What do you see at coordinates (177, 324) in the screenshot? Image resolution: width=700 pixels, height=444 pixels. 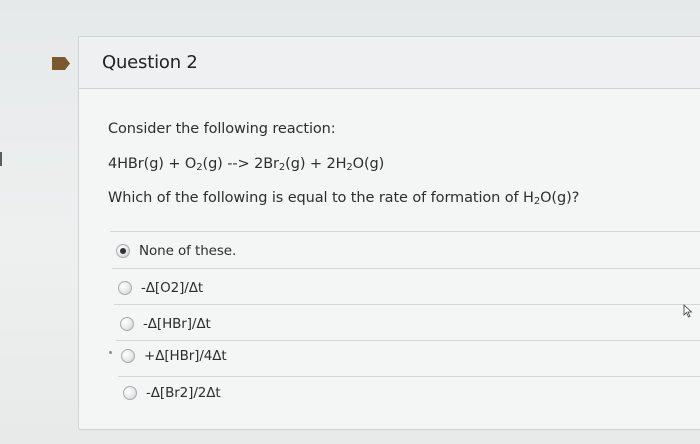 I see `answer-label: -Δ[HBr]/Δt` at bounding box center [177, 324].